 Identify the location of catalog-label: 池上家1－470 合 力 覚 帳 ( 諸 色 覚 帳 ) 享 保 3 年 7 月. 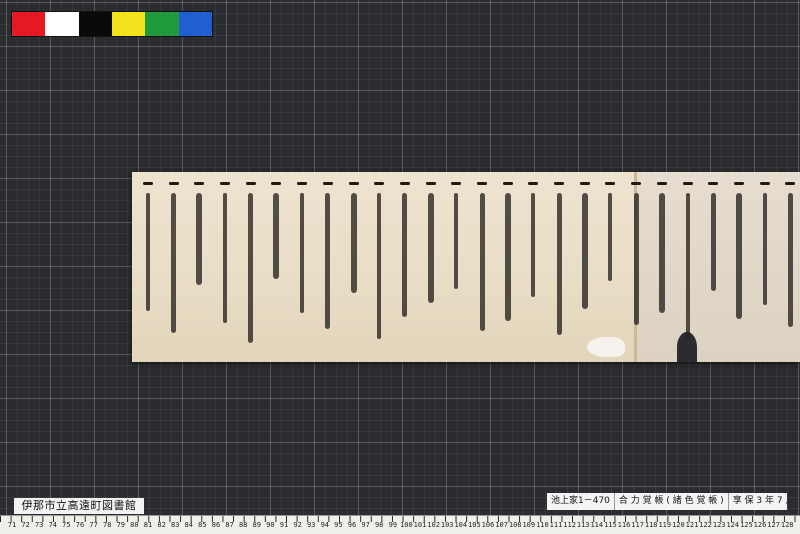
(667, 501).